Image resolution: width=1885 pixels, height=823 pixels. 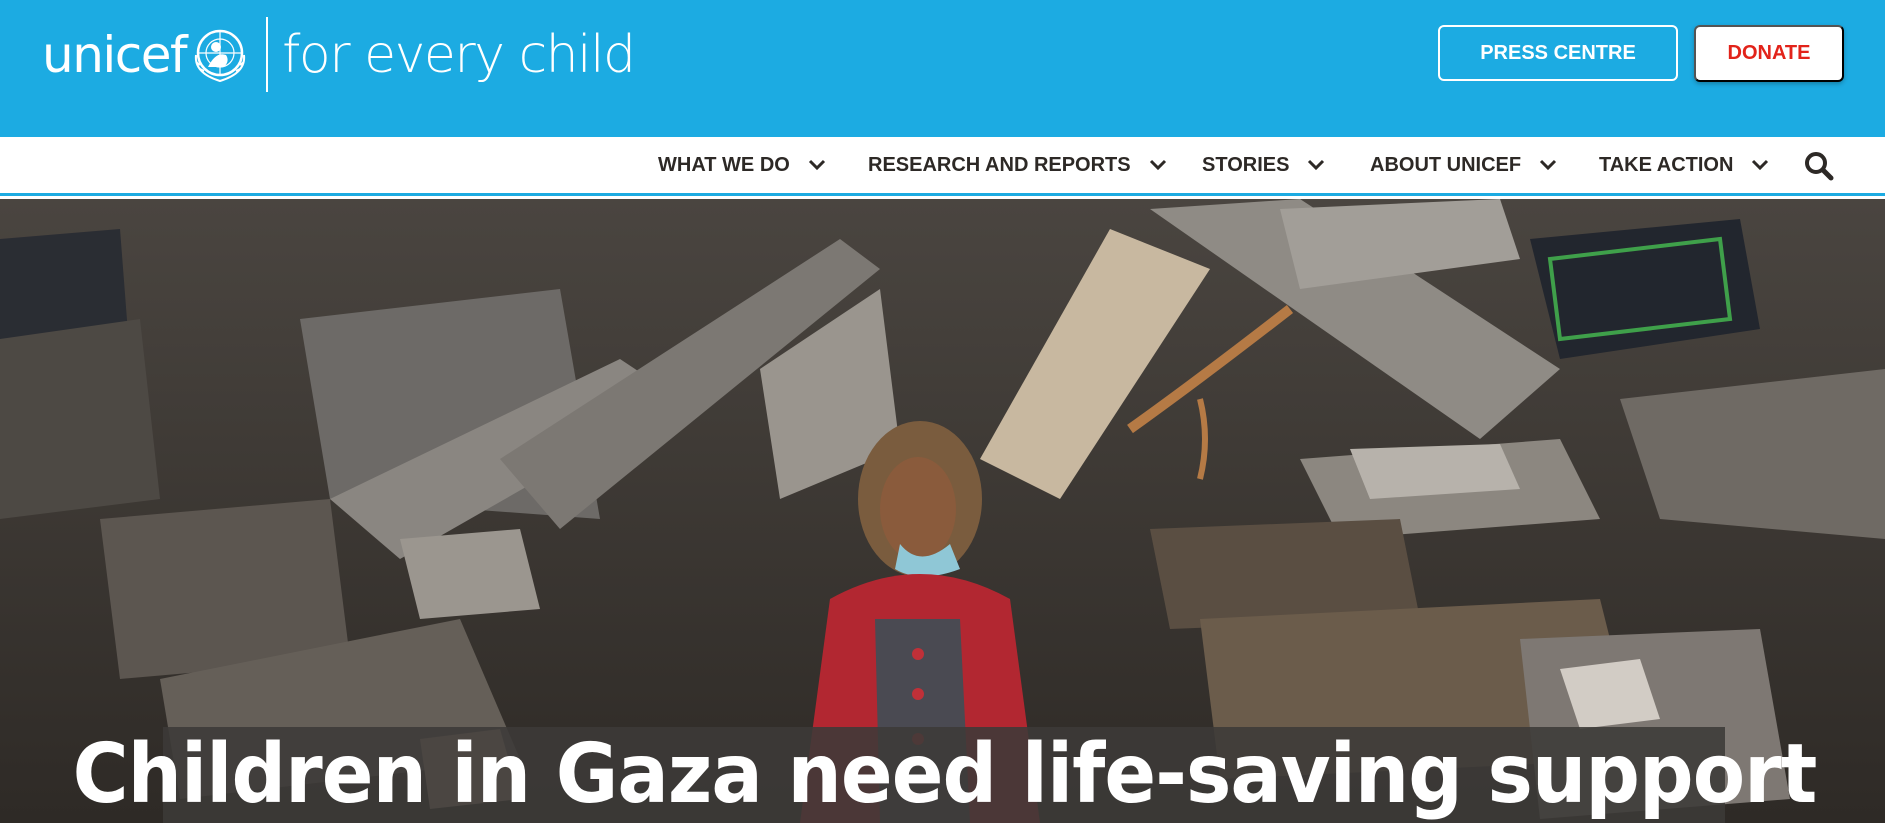 What do you see at coordinates (1769, 53) in the screenshot?
I see `donate-button: DONATE` at bounding box center [1769, 53].